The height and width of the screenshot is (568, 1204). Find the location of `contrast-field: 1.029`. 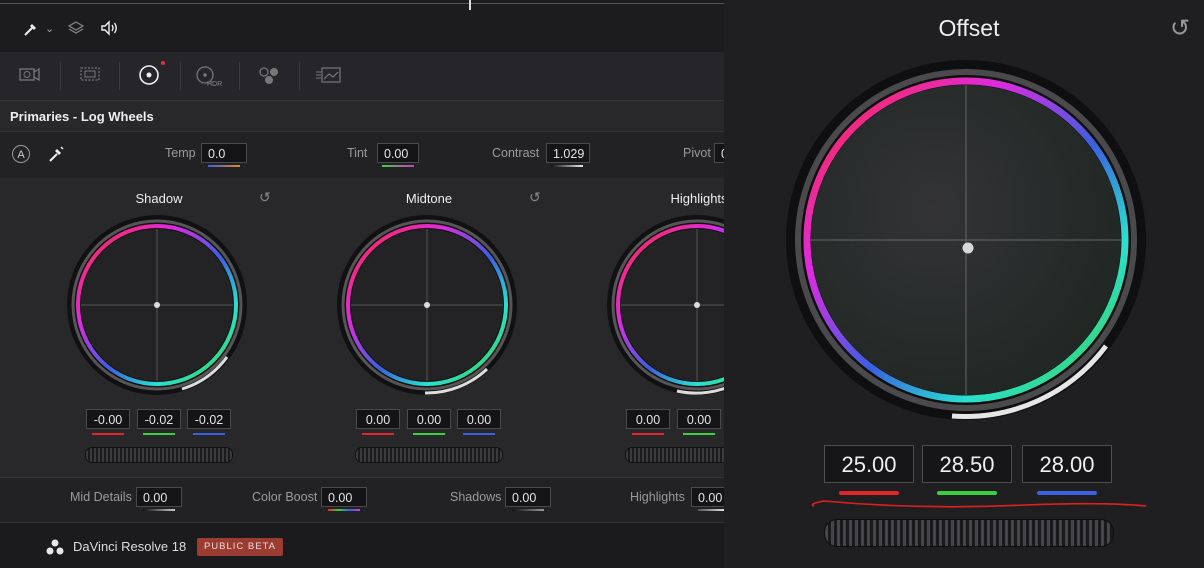

contrast-field: 1.029 is located at coordinates (568, 153).